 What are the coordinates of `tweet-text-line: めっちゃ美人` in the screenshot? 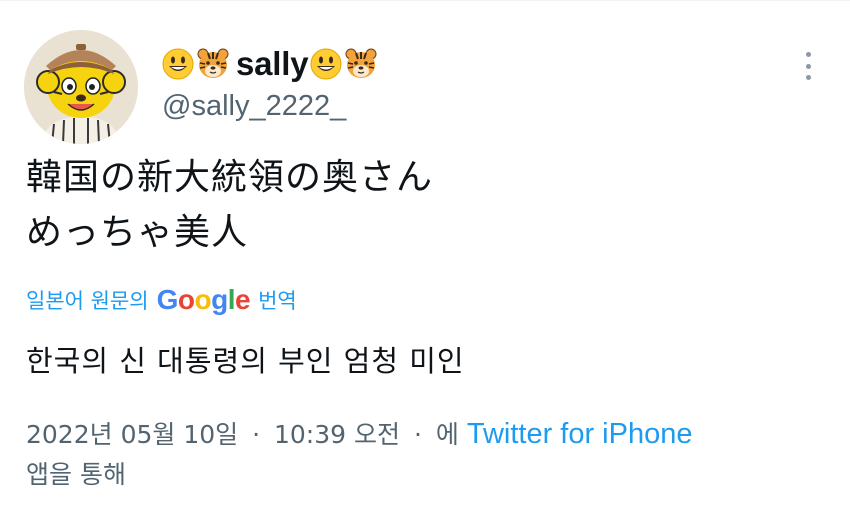 It's located at (137, 232).